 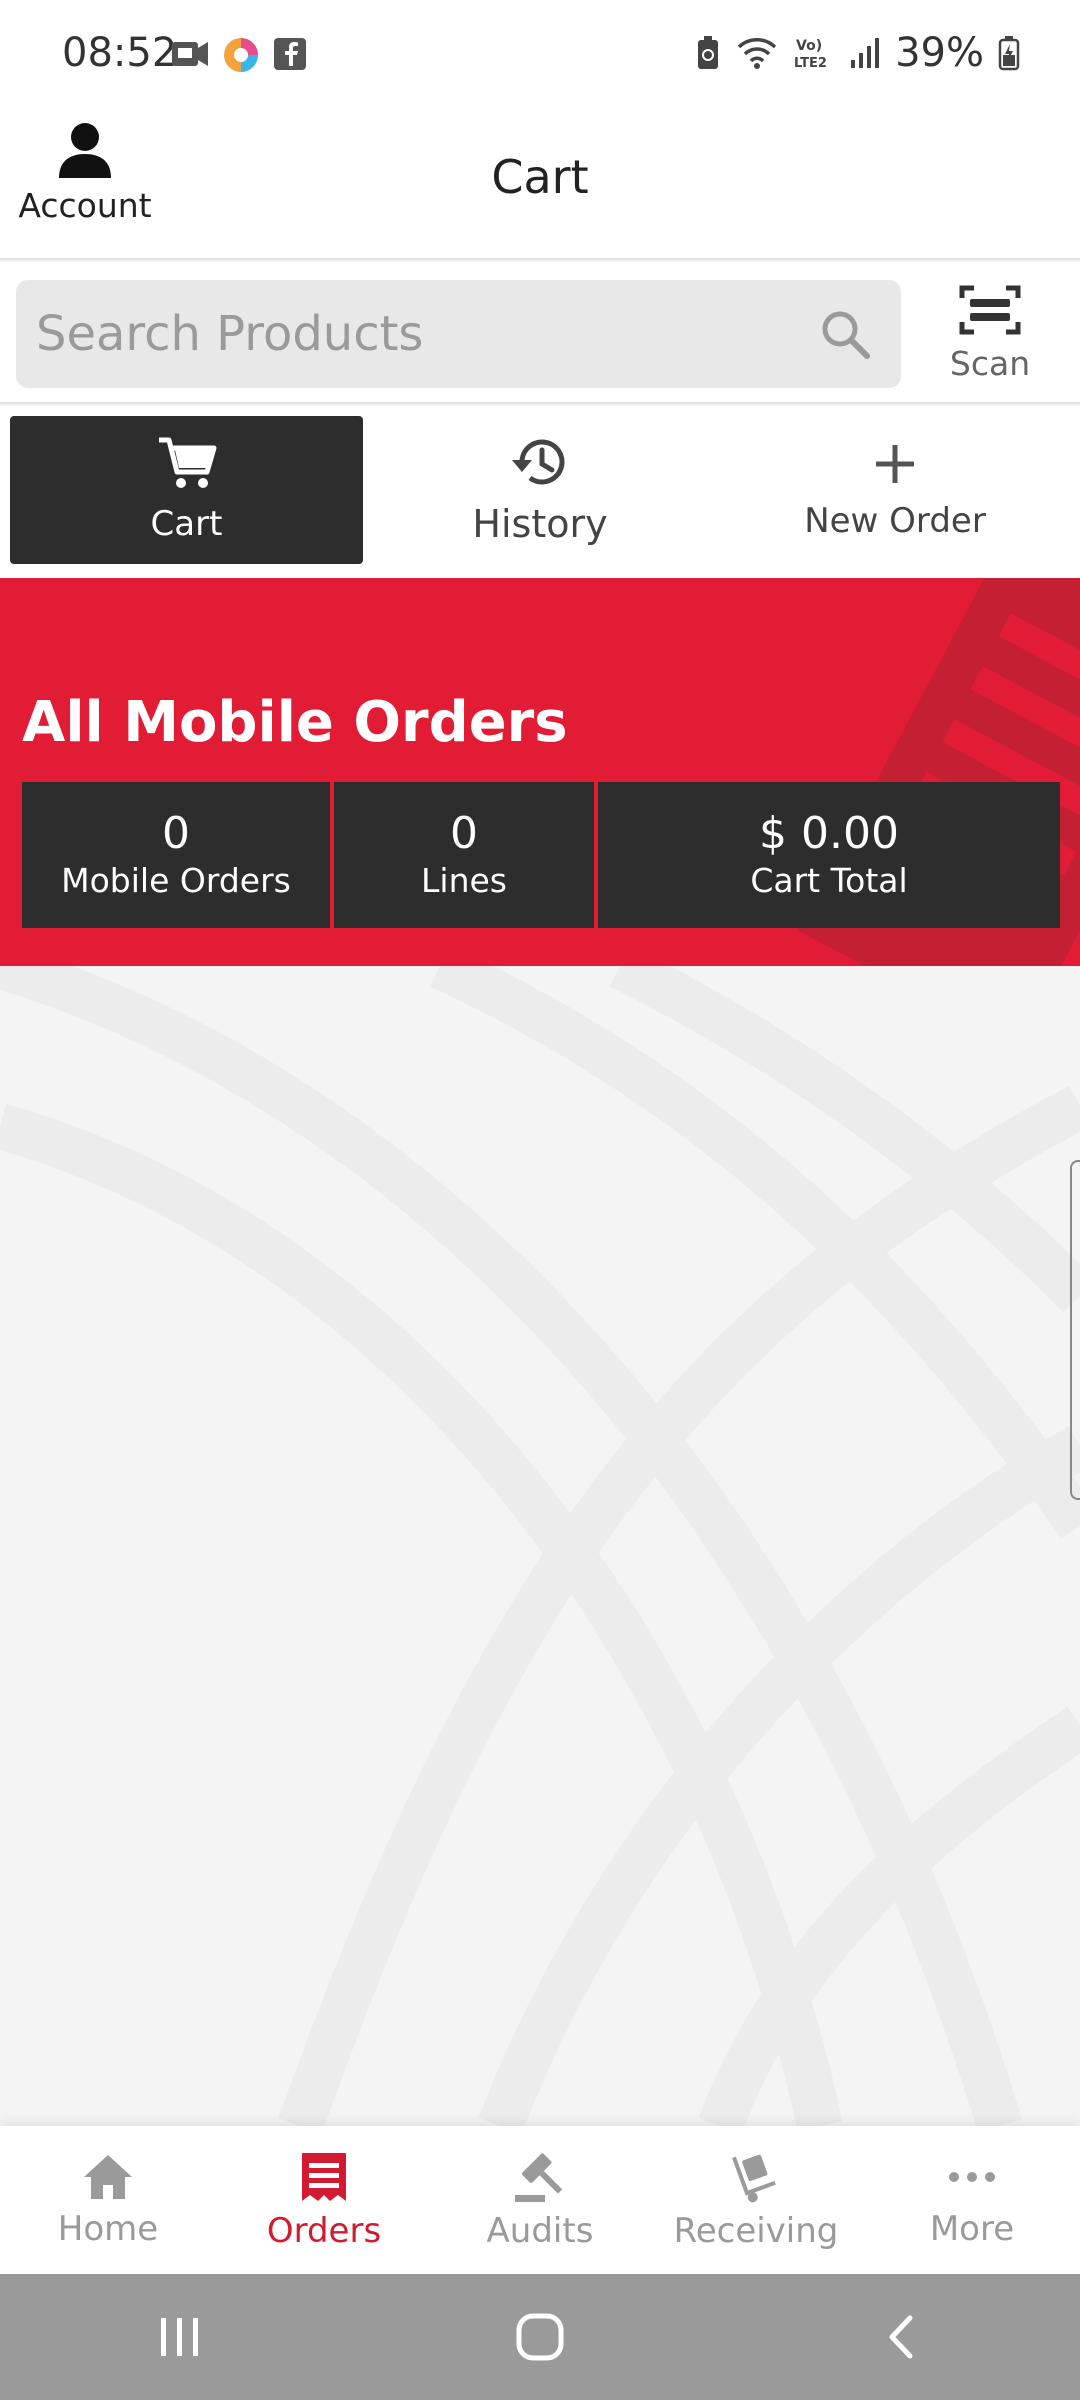 I want to click on banner-title: All Mobile Orders, so click(x=295, y=722).